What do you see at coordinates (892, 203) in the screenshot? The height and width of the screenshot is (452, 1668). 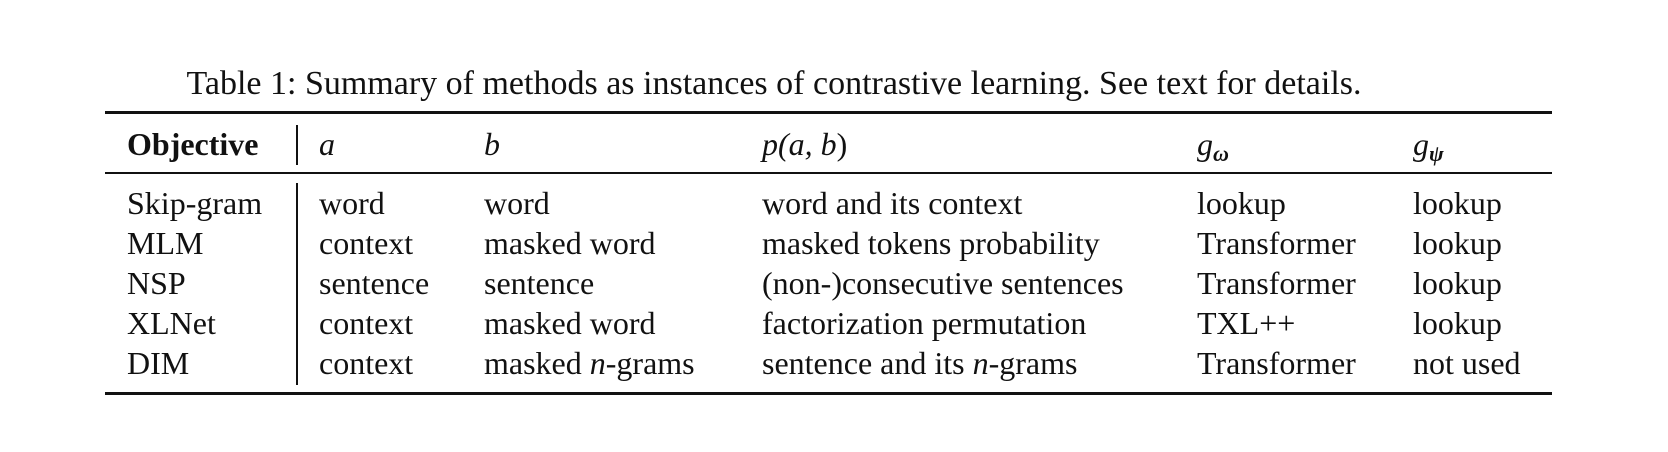 I see `cell-p: word and its context` at bounding box center [892, 203].